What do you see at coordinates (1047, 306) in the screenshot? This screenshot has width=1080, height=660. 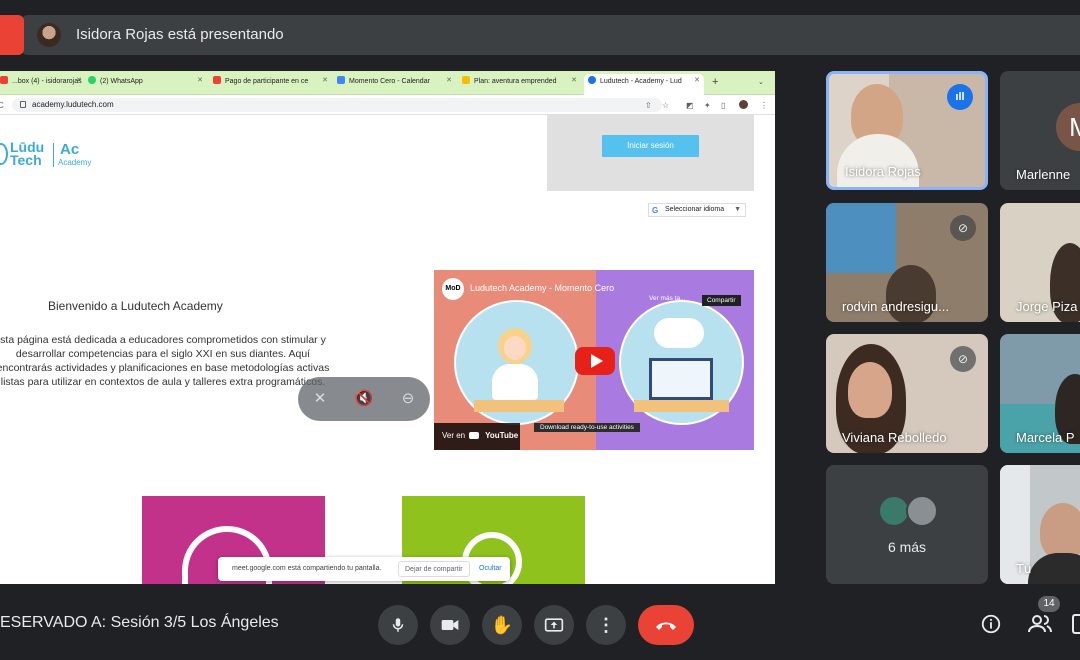 I see `participant-name: Jorge Piza` at bounding box center [1047, 306].